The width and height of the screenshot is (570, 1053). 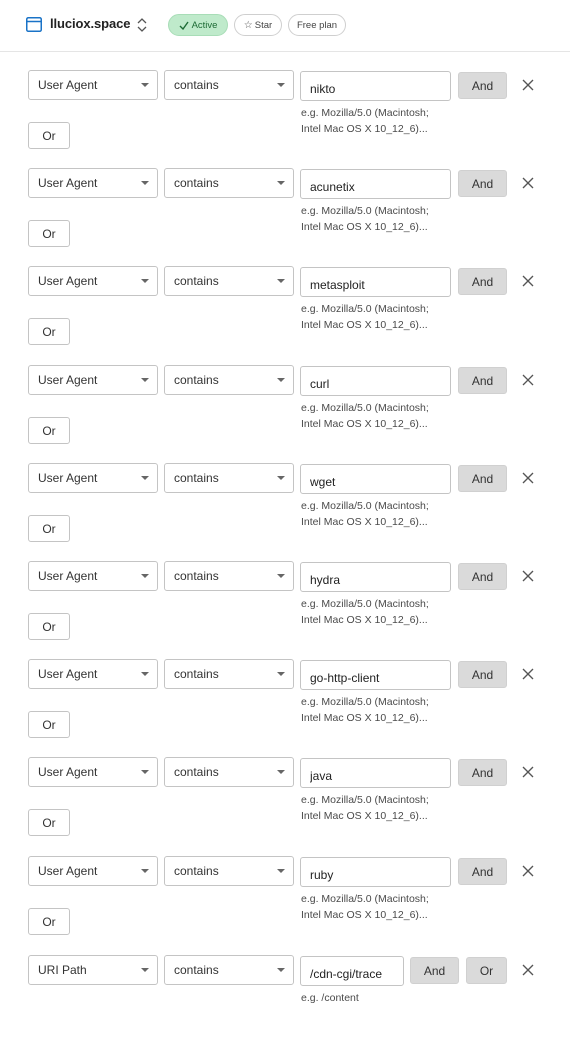 I want to click on chevron-up-down-icon, so click(x=142, y=25).